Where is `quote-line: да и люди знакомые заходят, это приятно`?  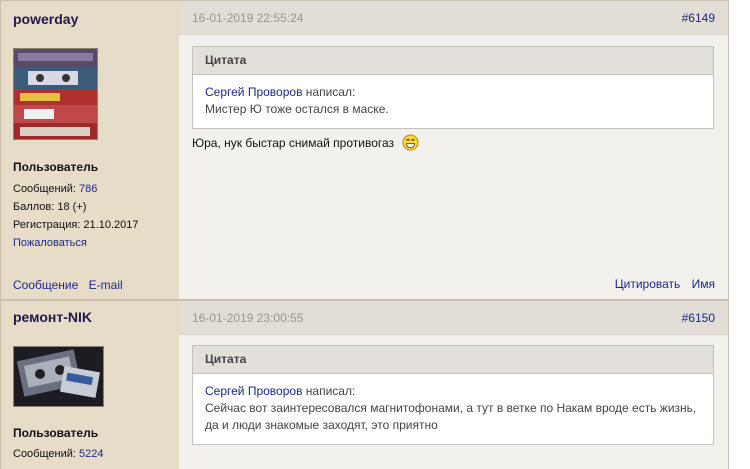
quote-line: да и люди знакомые заходят, это приятно is located at coordinates (321, 425).